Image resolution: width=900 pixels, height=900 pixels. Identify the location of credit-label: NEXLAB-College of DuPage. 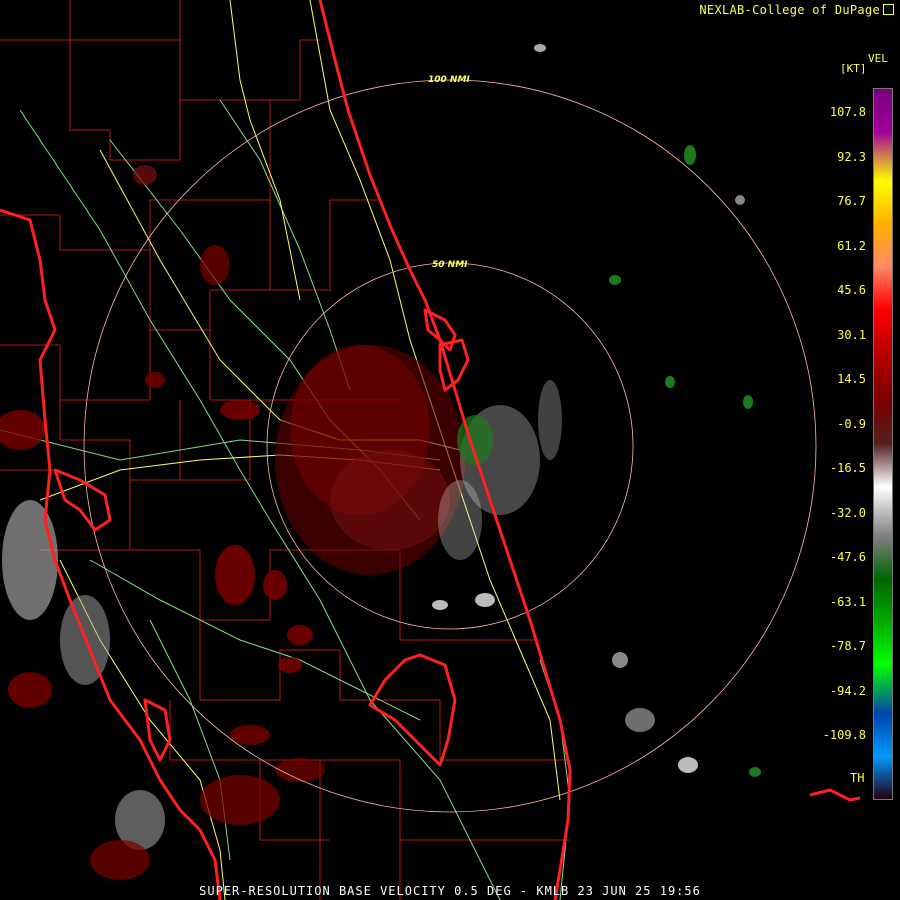
(796, 10).